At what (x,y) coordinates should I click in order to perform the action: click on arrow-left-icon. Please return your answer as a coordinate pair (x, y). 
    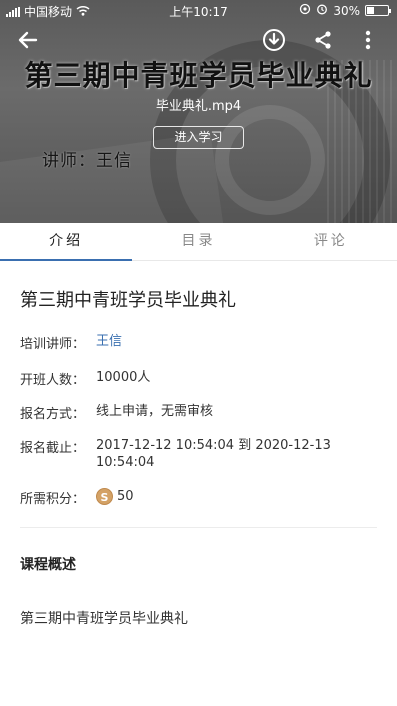
    Looking at the image, I should click on (28, 40).